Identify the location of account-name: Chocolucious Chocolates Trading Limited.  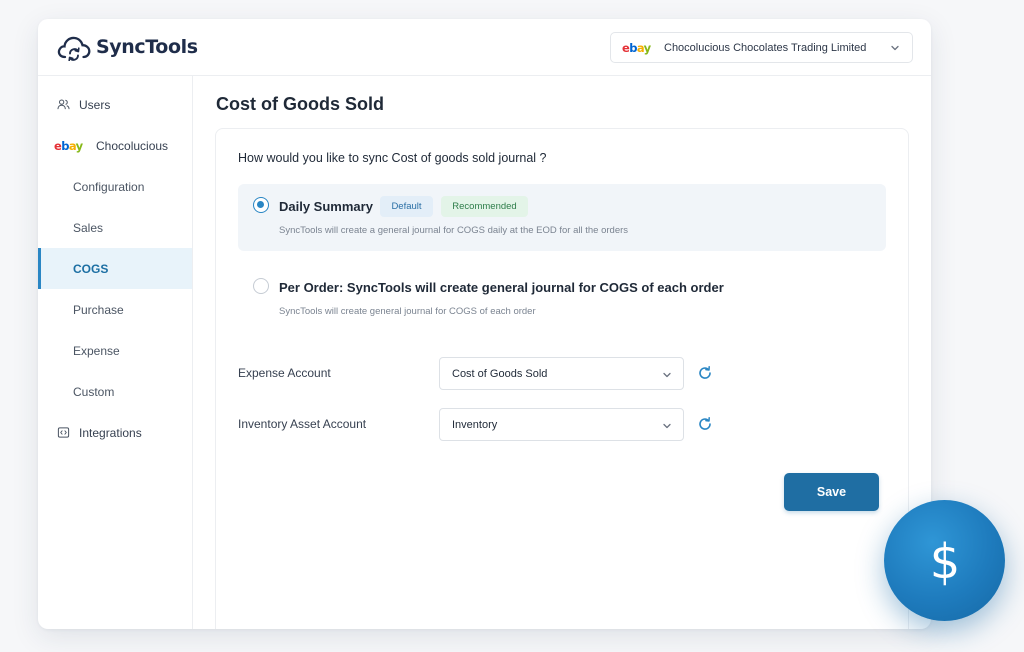
(765, 47).